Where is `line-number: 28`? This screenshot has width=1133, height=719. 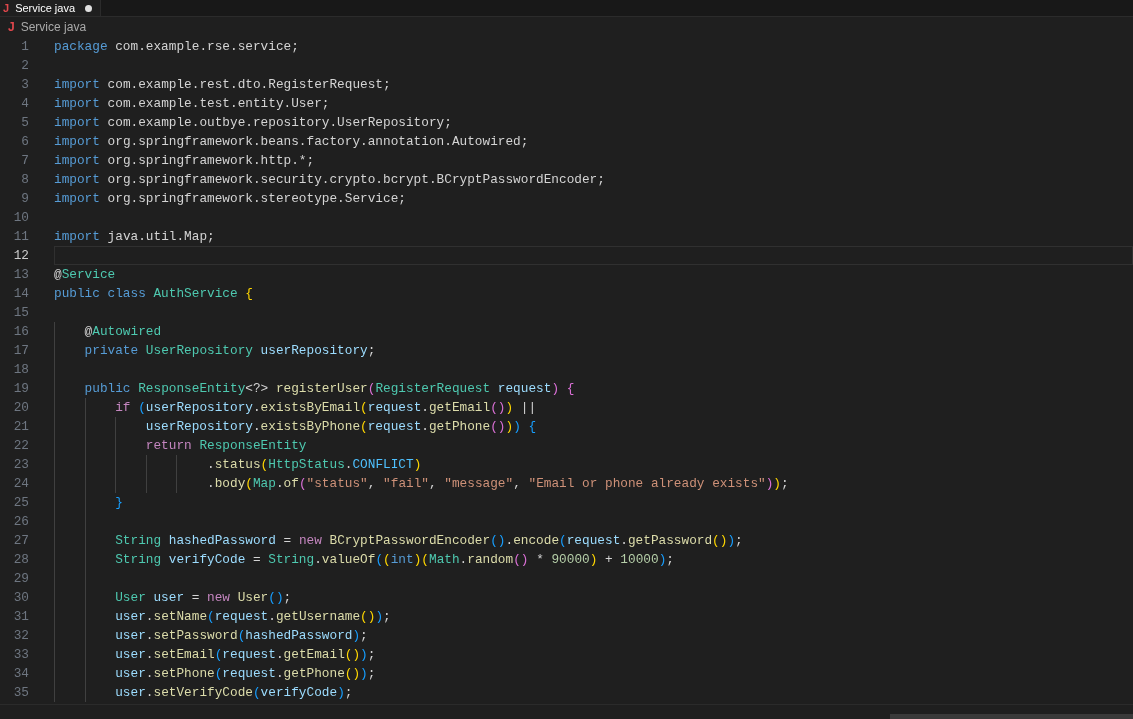
line-number: 28 is located at coordinates (20, 560).